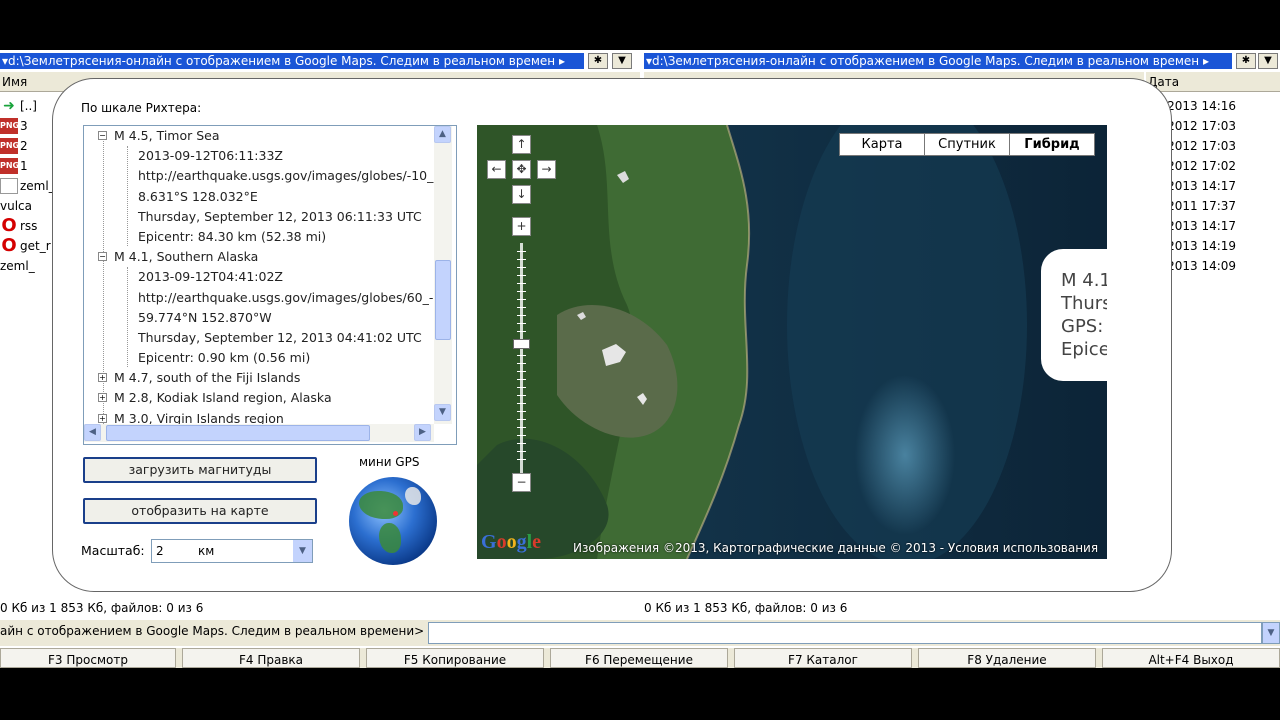 The width and height of the screenshot is (1280, 720). I want to click on mini-gps-globe, so click(393, 521).